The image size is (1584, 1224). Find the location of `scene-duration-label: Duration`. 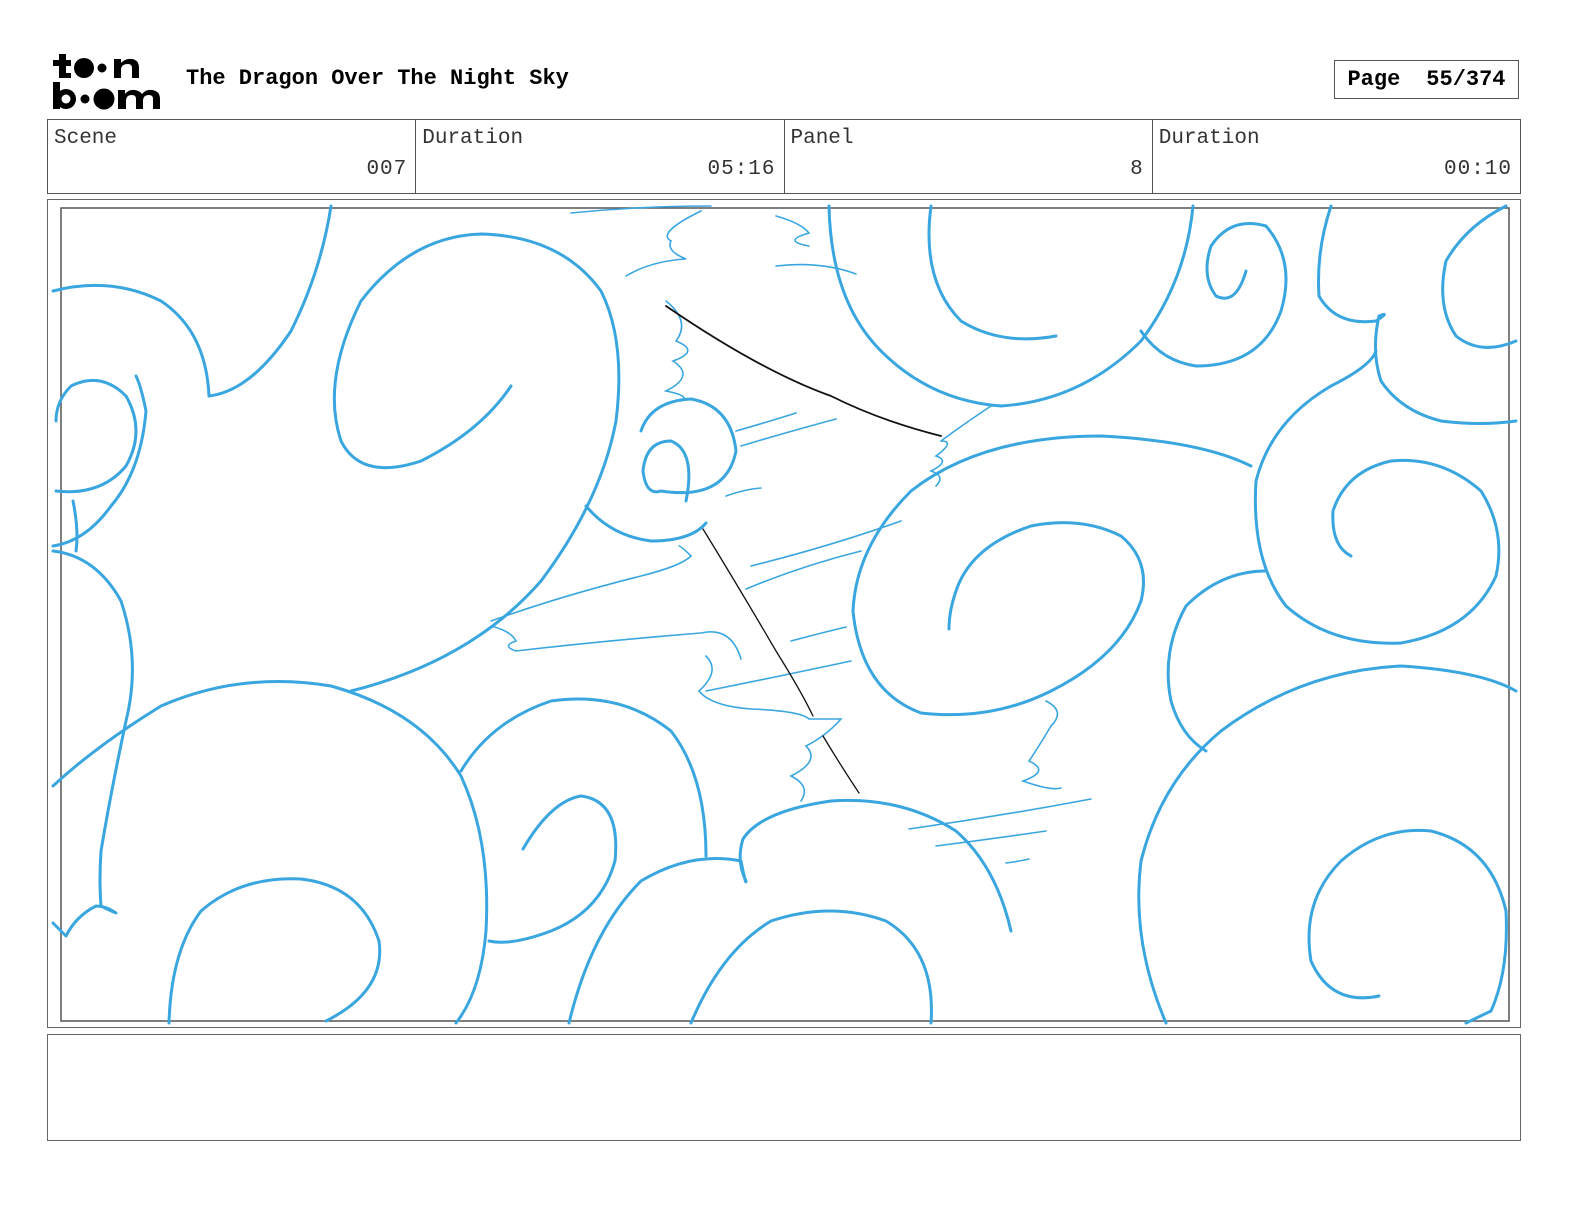

scene-duration-label: Duration is located at coordinates (473, 138).